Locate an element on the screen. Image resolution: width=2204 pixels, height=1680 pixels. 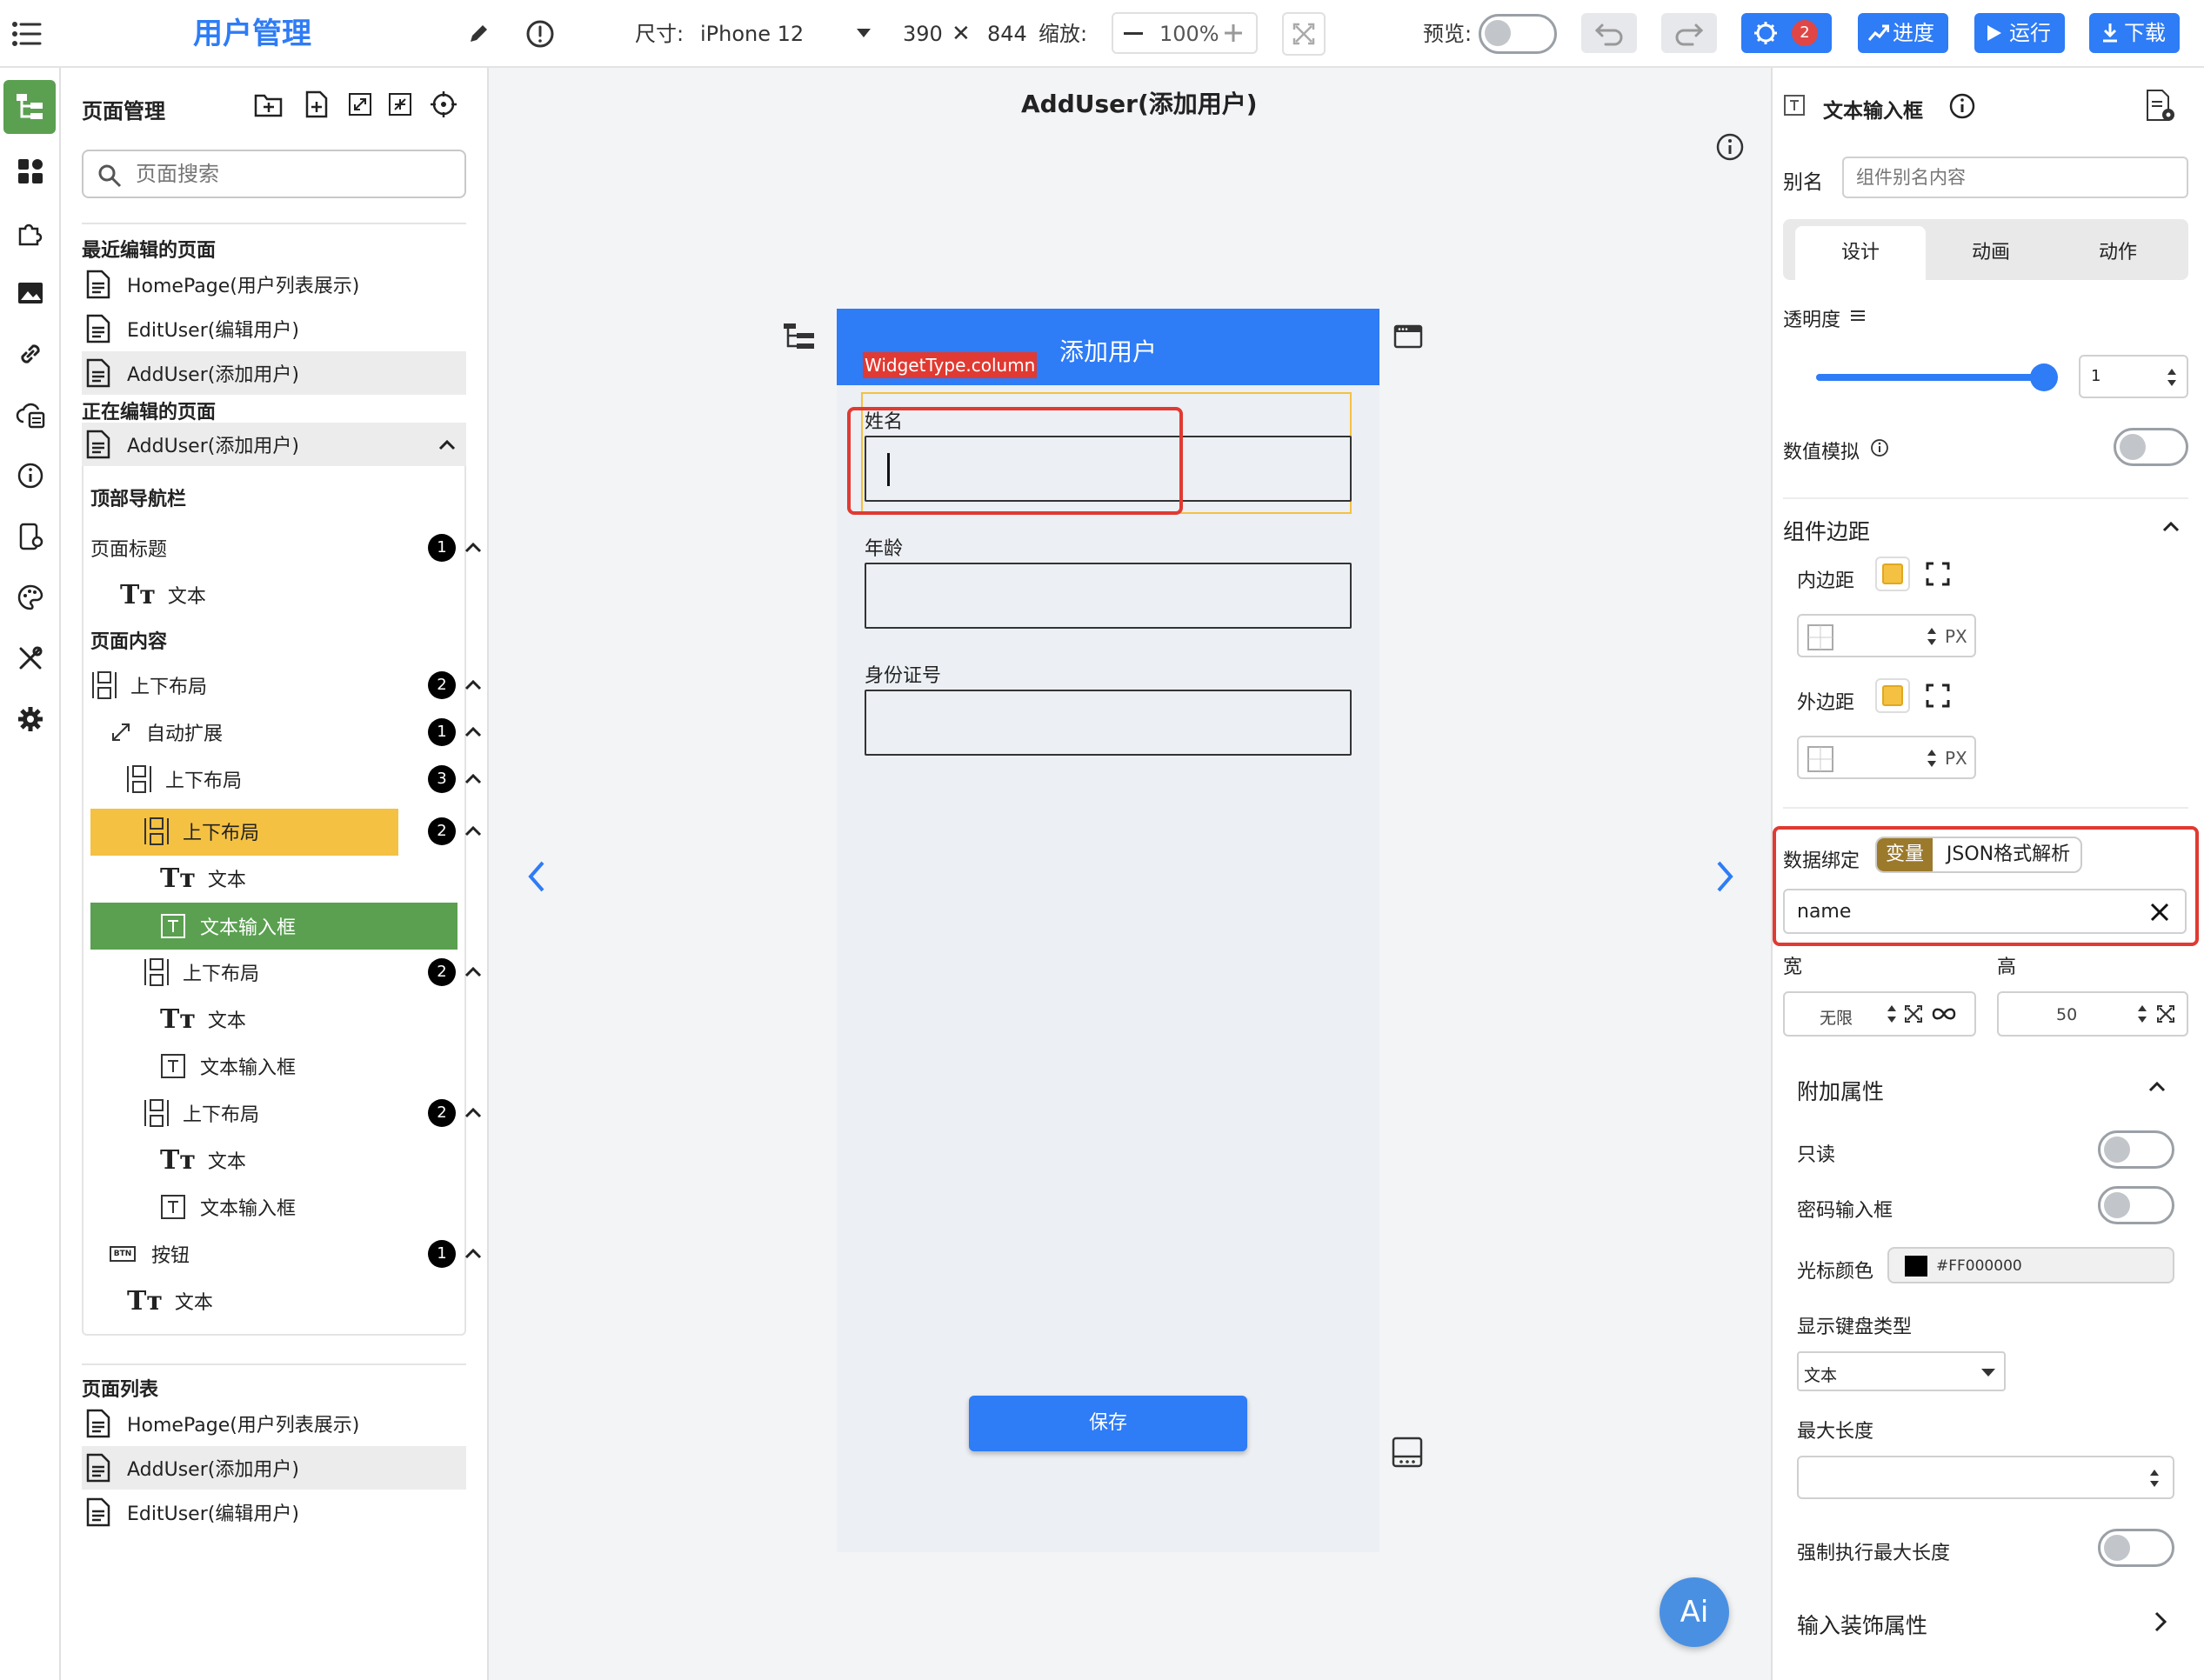
rail-components-icon is located at coordinates (30, 171).